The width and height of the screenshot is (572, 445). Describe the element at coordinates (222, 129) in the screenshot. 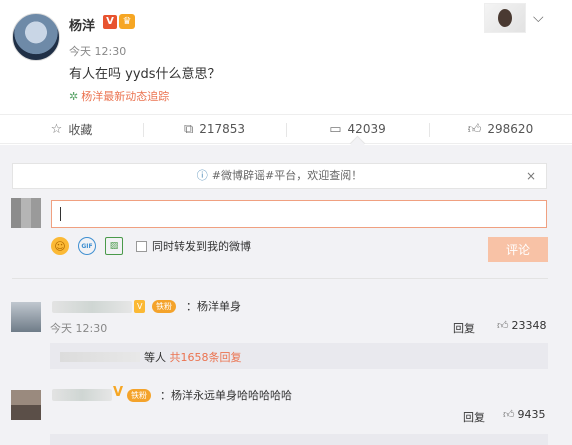

I see `repost-count: 217853` at that location.